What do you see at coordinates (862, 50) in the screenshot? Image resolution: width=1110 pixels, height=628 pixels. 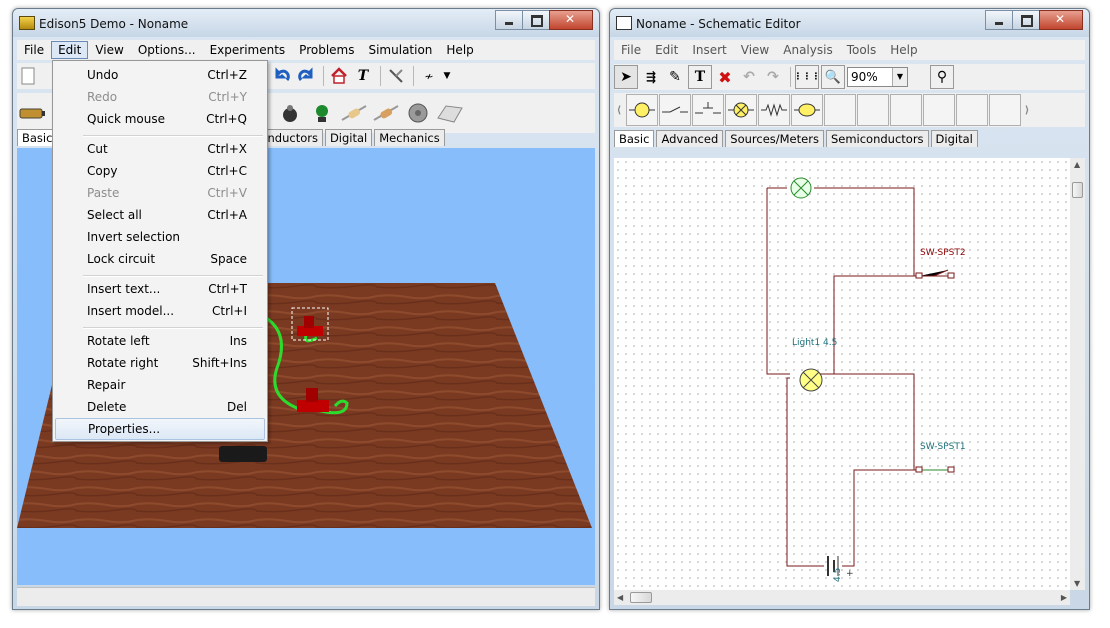 I see `menu-tools: Tools` at bounding box center [862, 50].